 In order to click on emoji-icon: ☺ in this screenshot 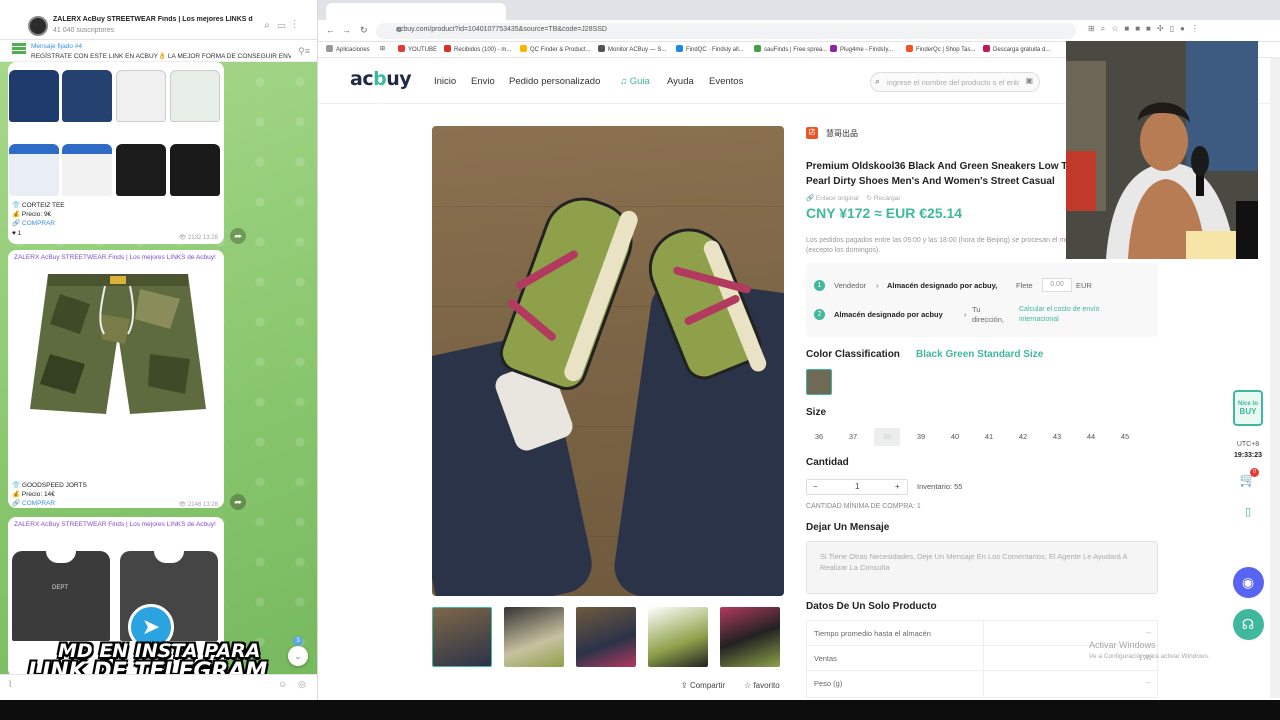, I will do `click(282, 684)`.